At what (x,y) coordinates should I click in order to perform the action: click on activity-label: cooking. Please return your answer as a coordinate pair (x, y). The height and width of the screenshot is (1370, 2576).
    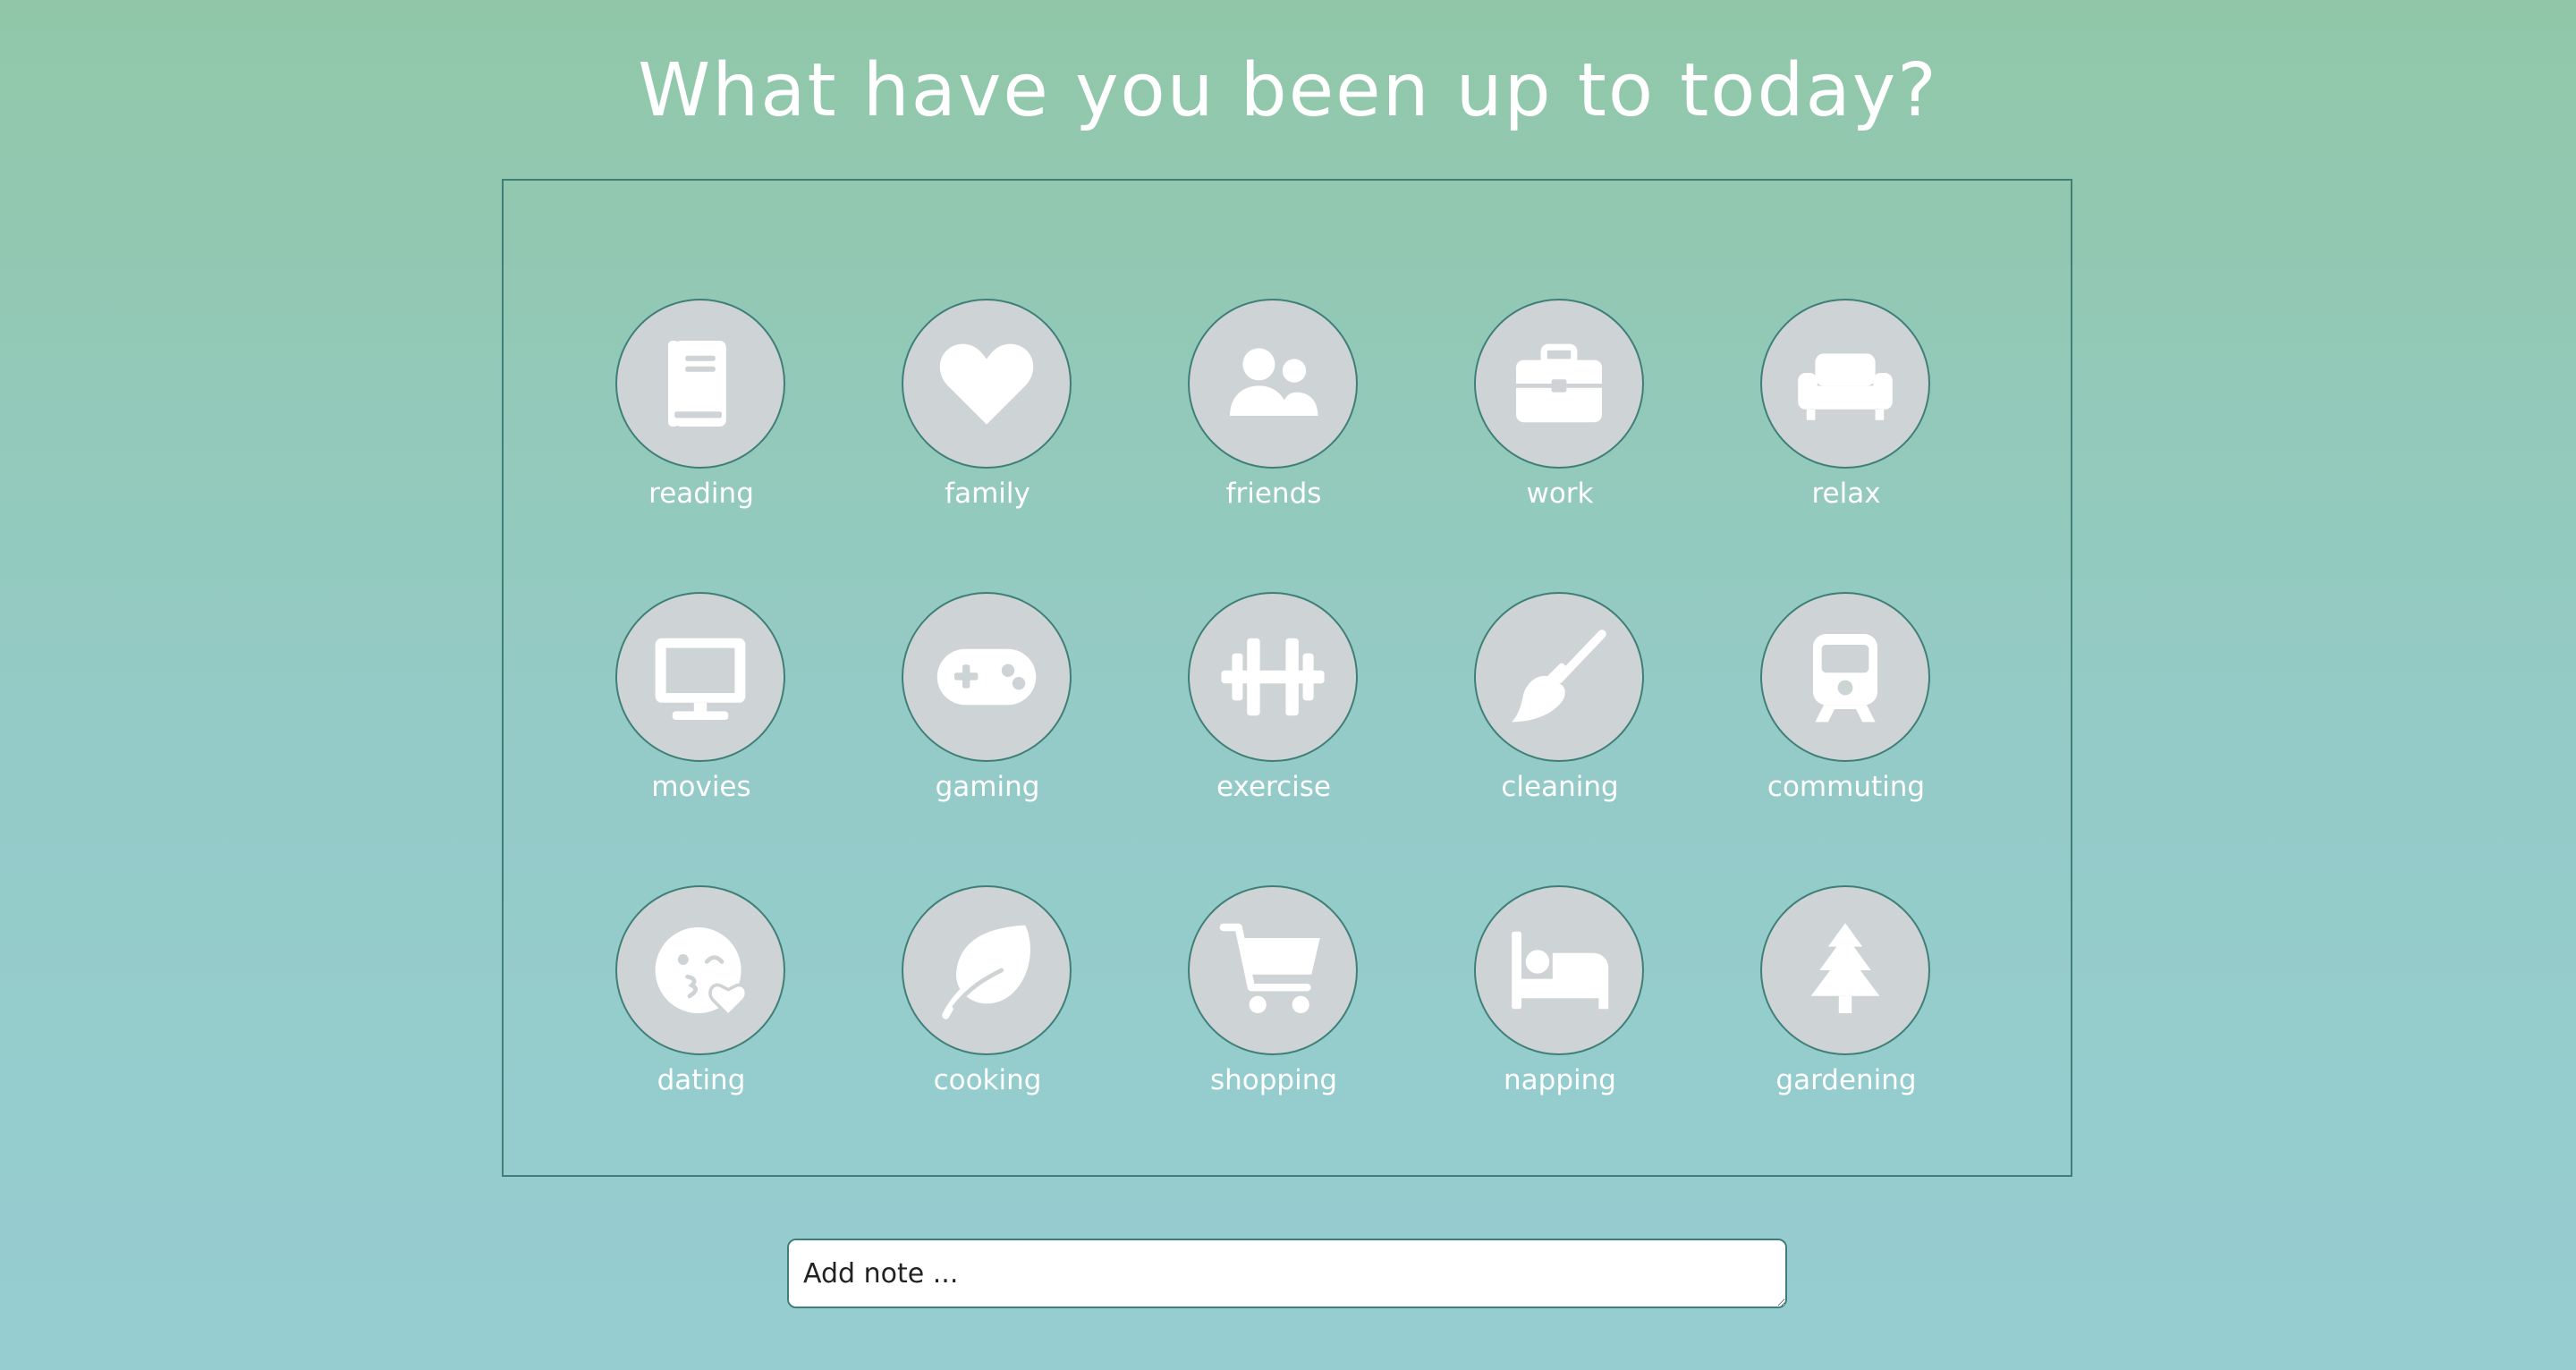
    Looking at the image, I should click on (987, 1080).